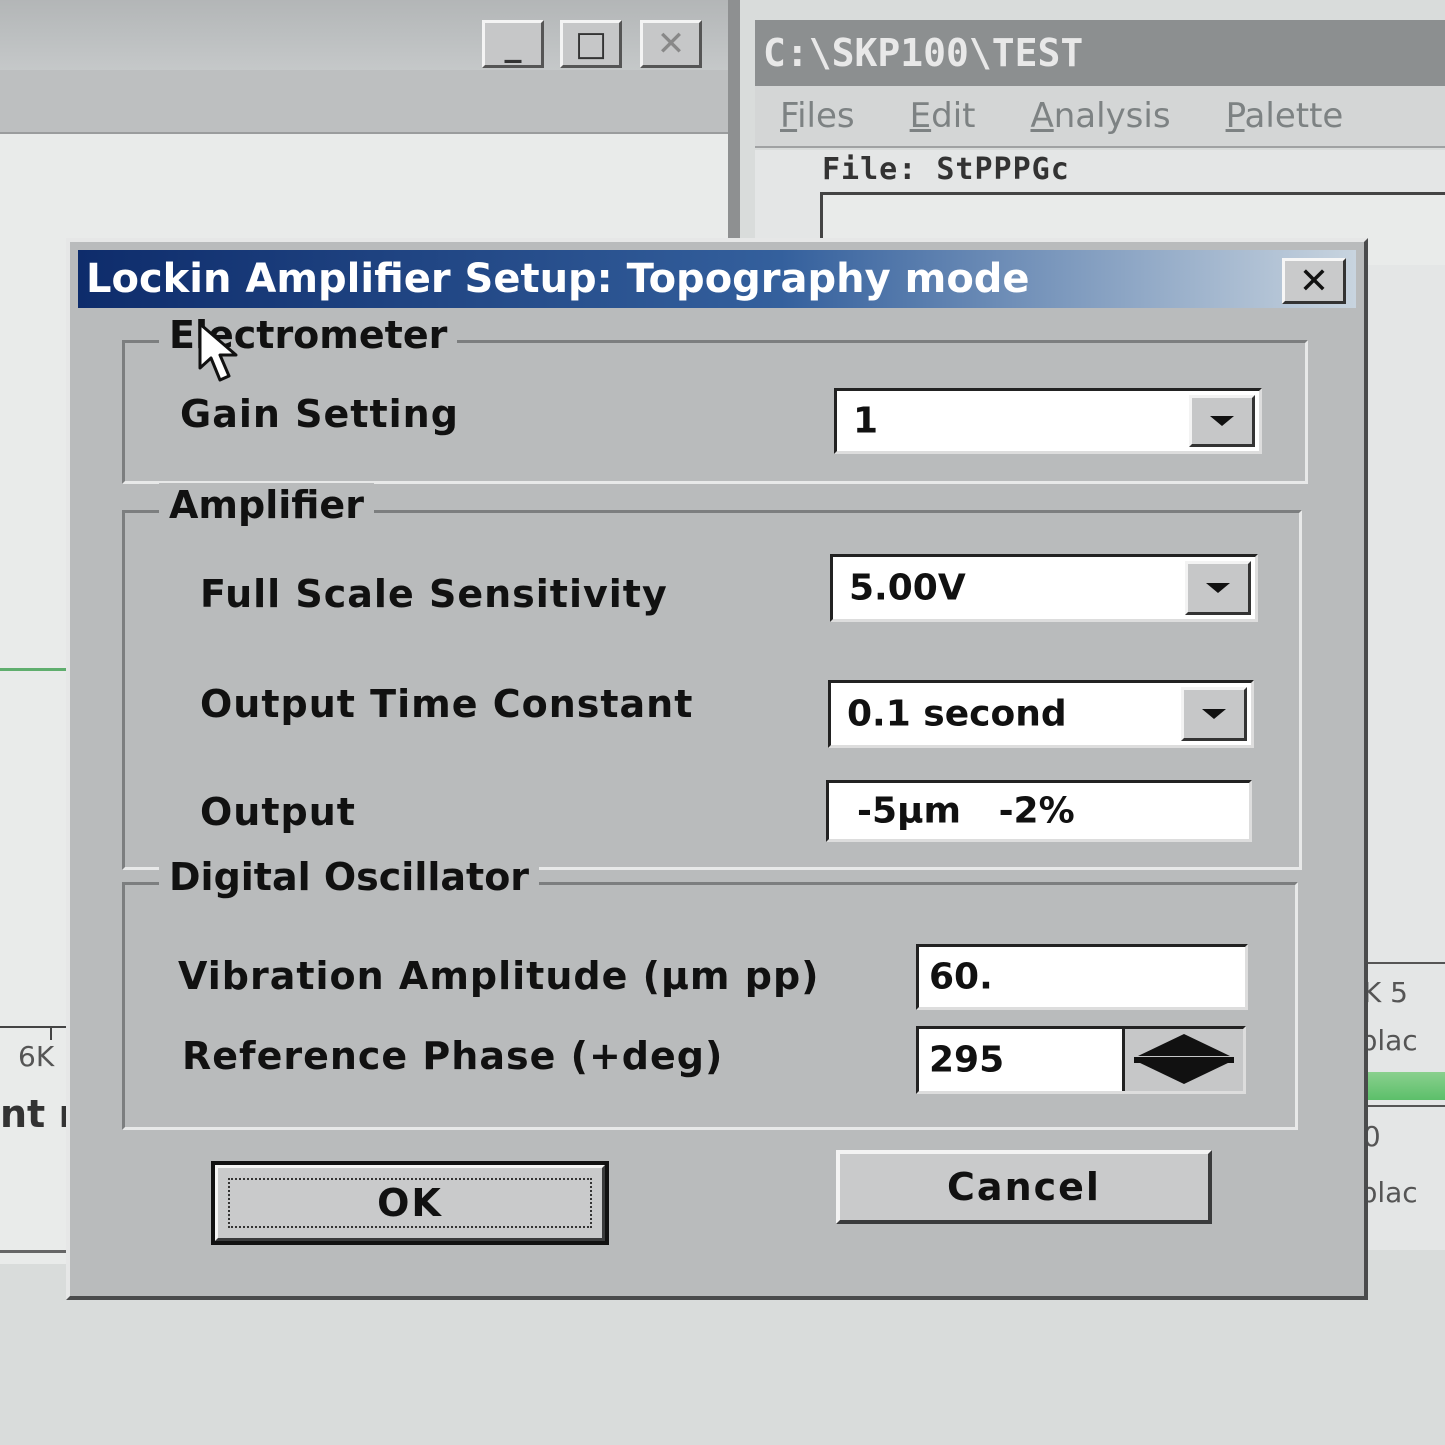 Image resolution: width=1445 pixels, height=1445 pixels. Describe the element at coordinates (591, 44) in the screenshot. I see `maximize-button: □` at that location.